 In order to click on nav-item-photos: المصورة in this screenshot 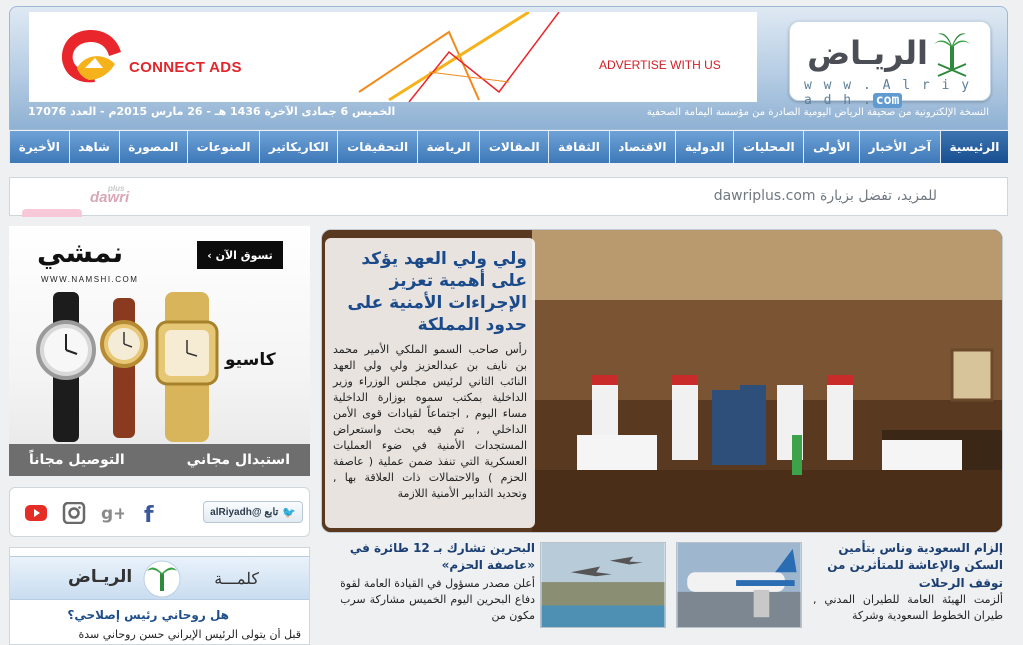, I will do `click(152, 147)`.